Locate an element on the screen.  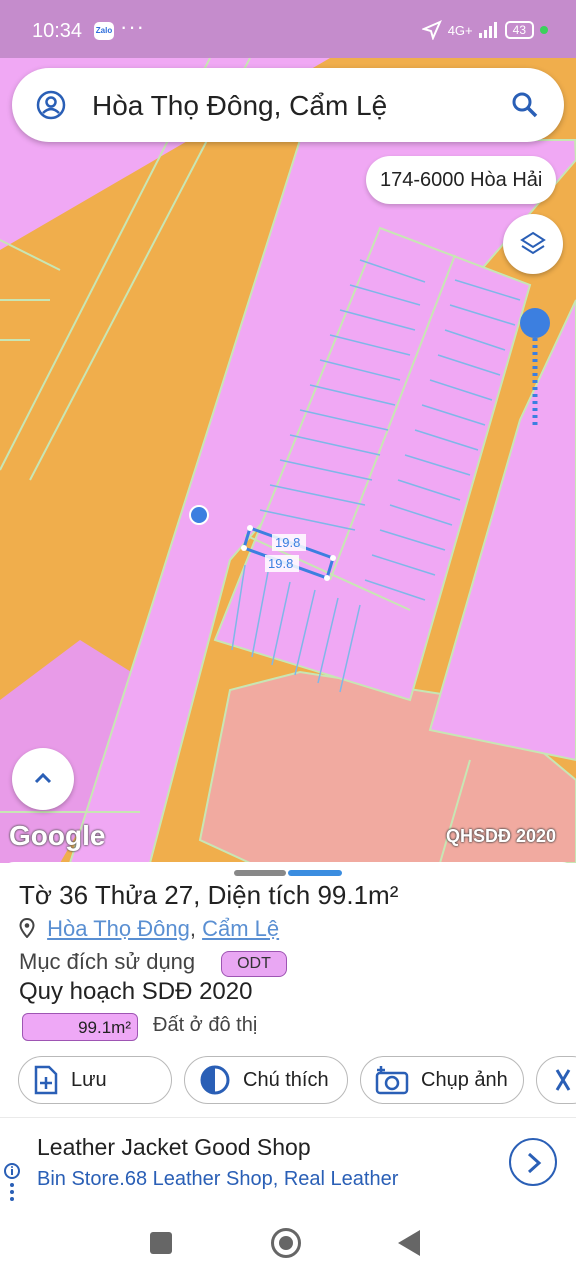
status-bar: 10:34 Zalo ··· 4G+ 43 is located at coordinates (288, 29).